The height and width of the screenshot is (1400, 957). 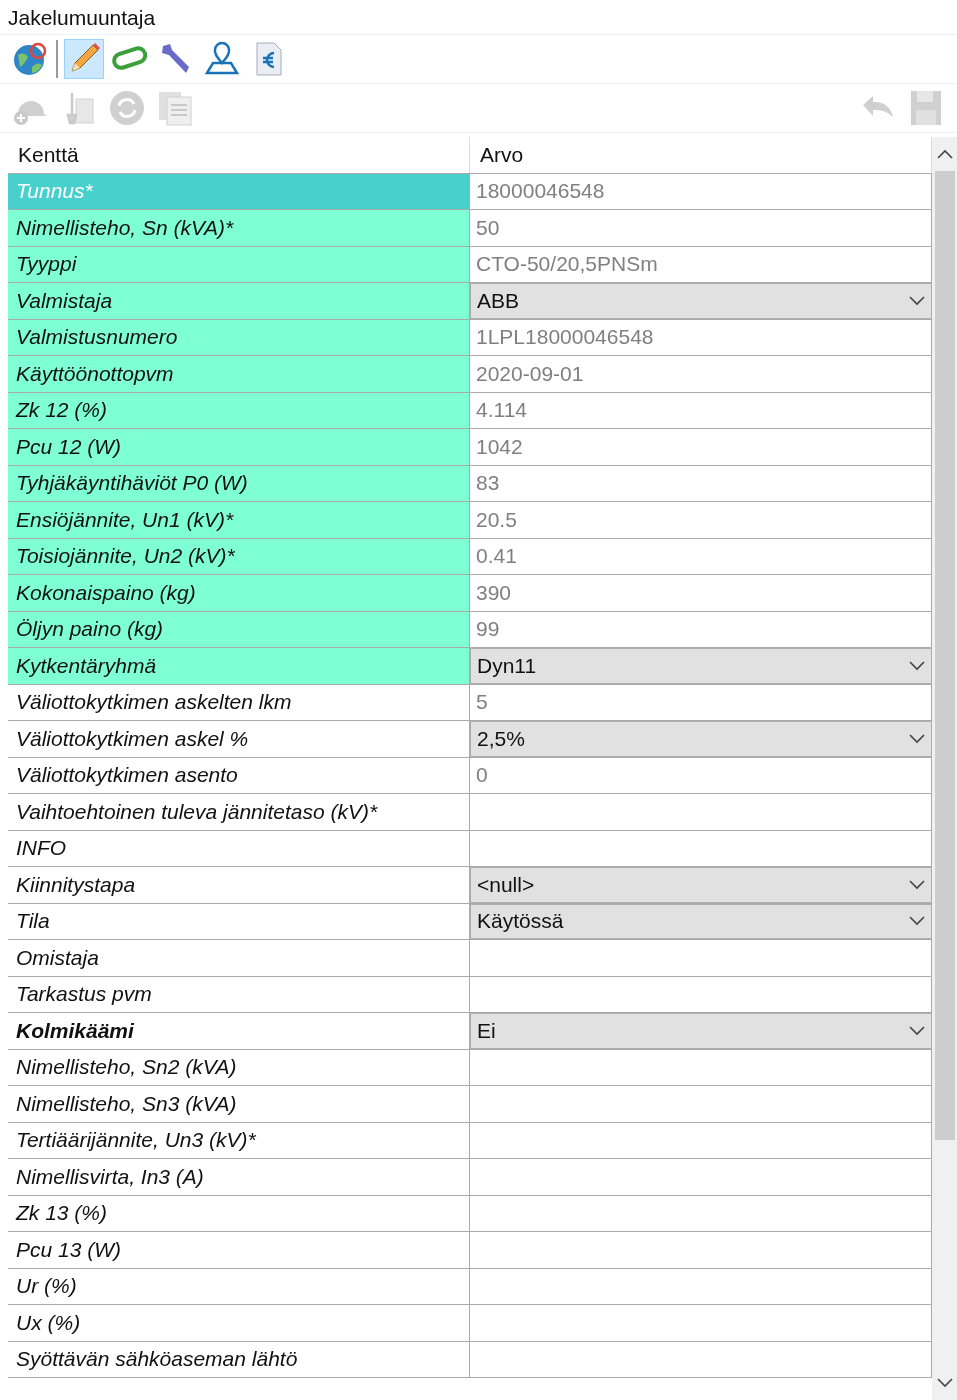 I want to click on field-name-cell: Valmistaja, so click(x=239, y=301).